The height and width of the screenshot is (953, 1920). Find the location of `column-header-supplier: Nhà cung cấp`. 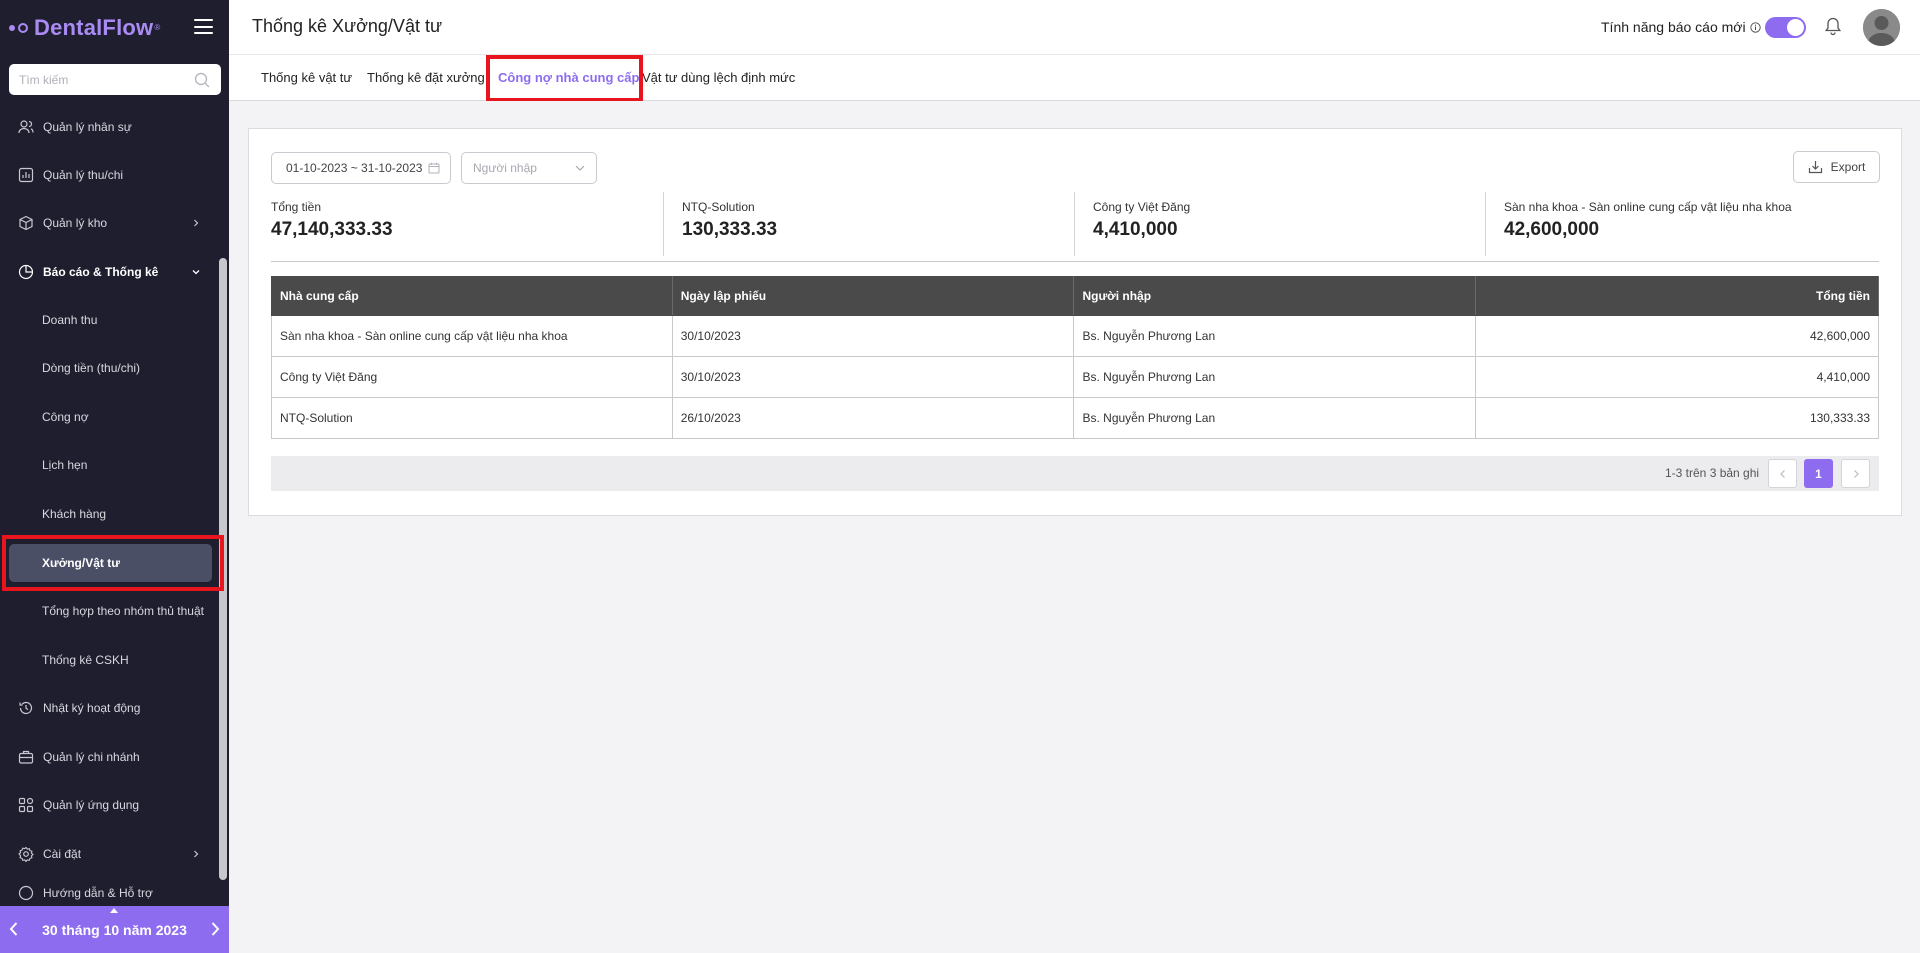

column-header-supplier: Nhà cung cấp is located at coordinates (472, 296).